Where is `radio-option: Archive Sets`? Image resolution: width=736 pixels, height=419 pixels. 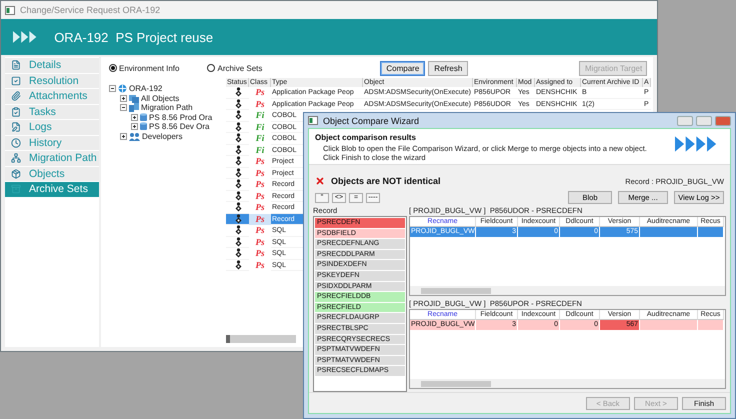 radio-option: Archive Sets is located at coordinates (234, 68).